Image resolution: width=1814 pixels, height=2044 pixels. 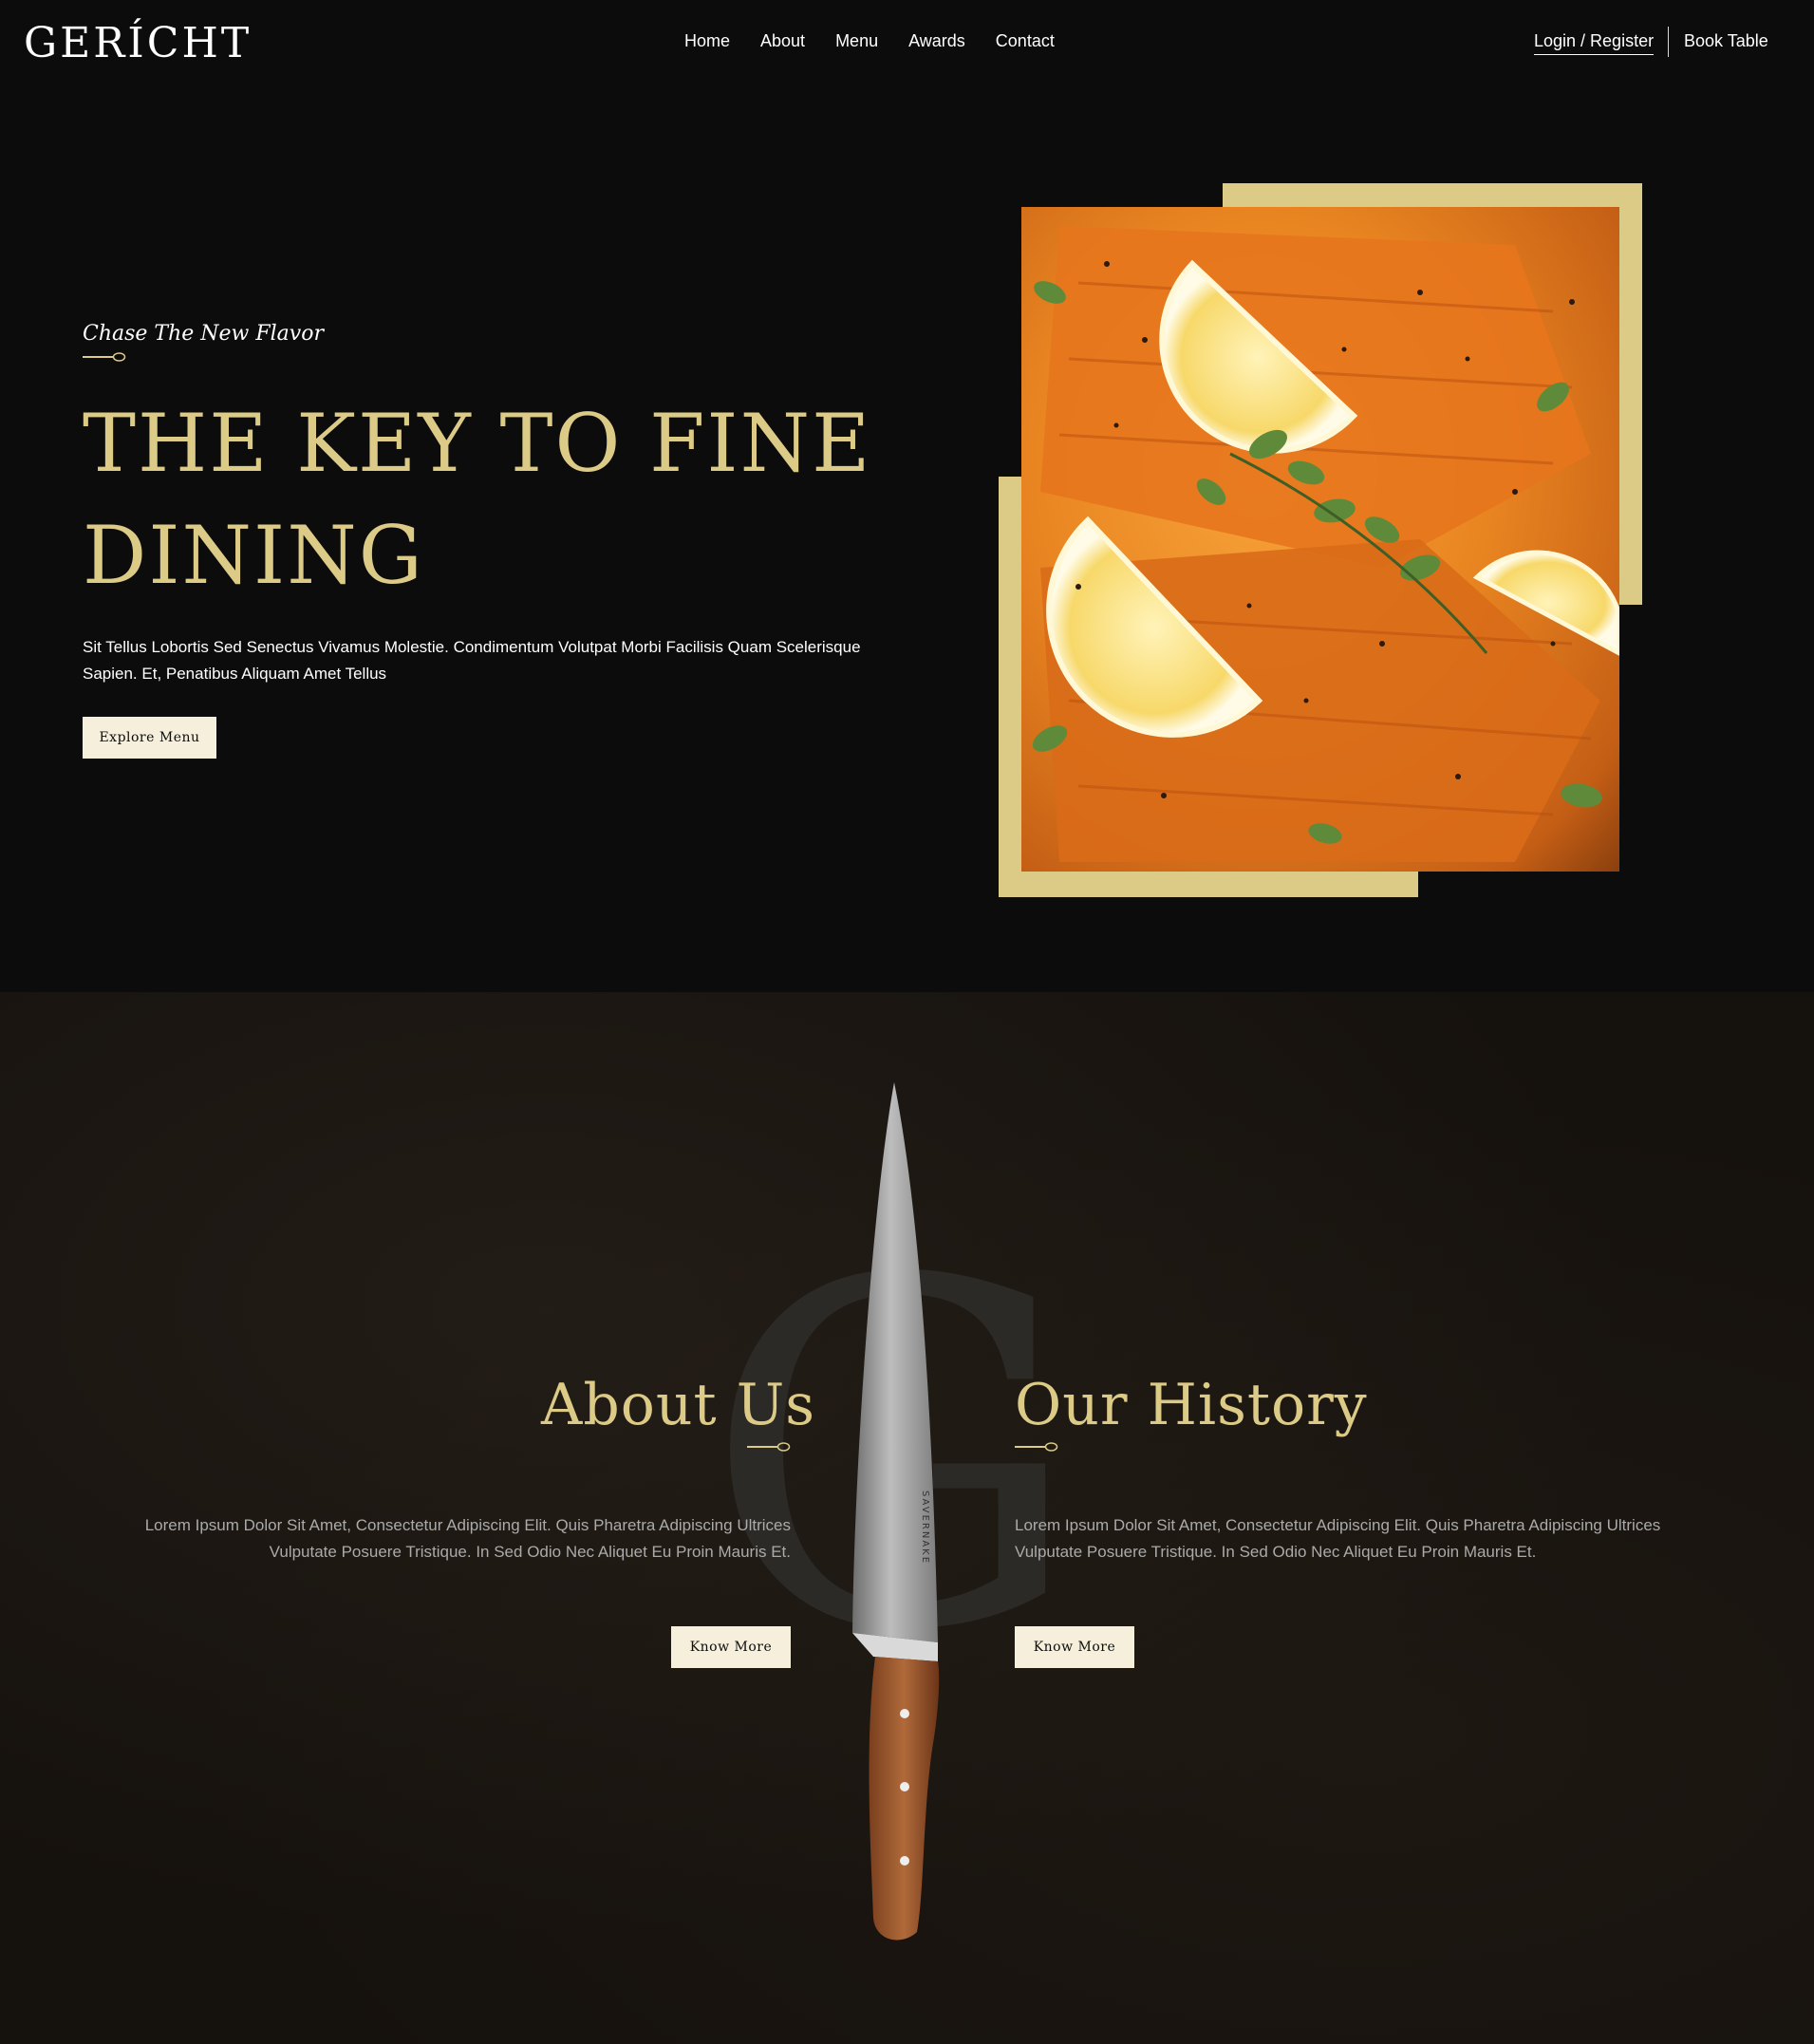 I want to click on explore-menu-button: Explore Menu, so click(x=149, y=738).